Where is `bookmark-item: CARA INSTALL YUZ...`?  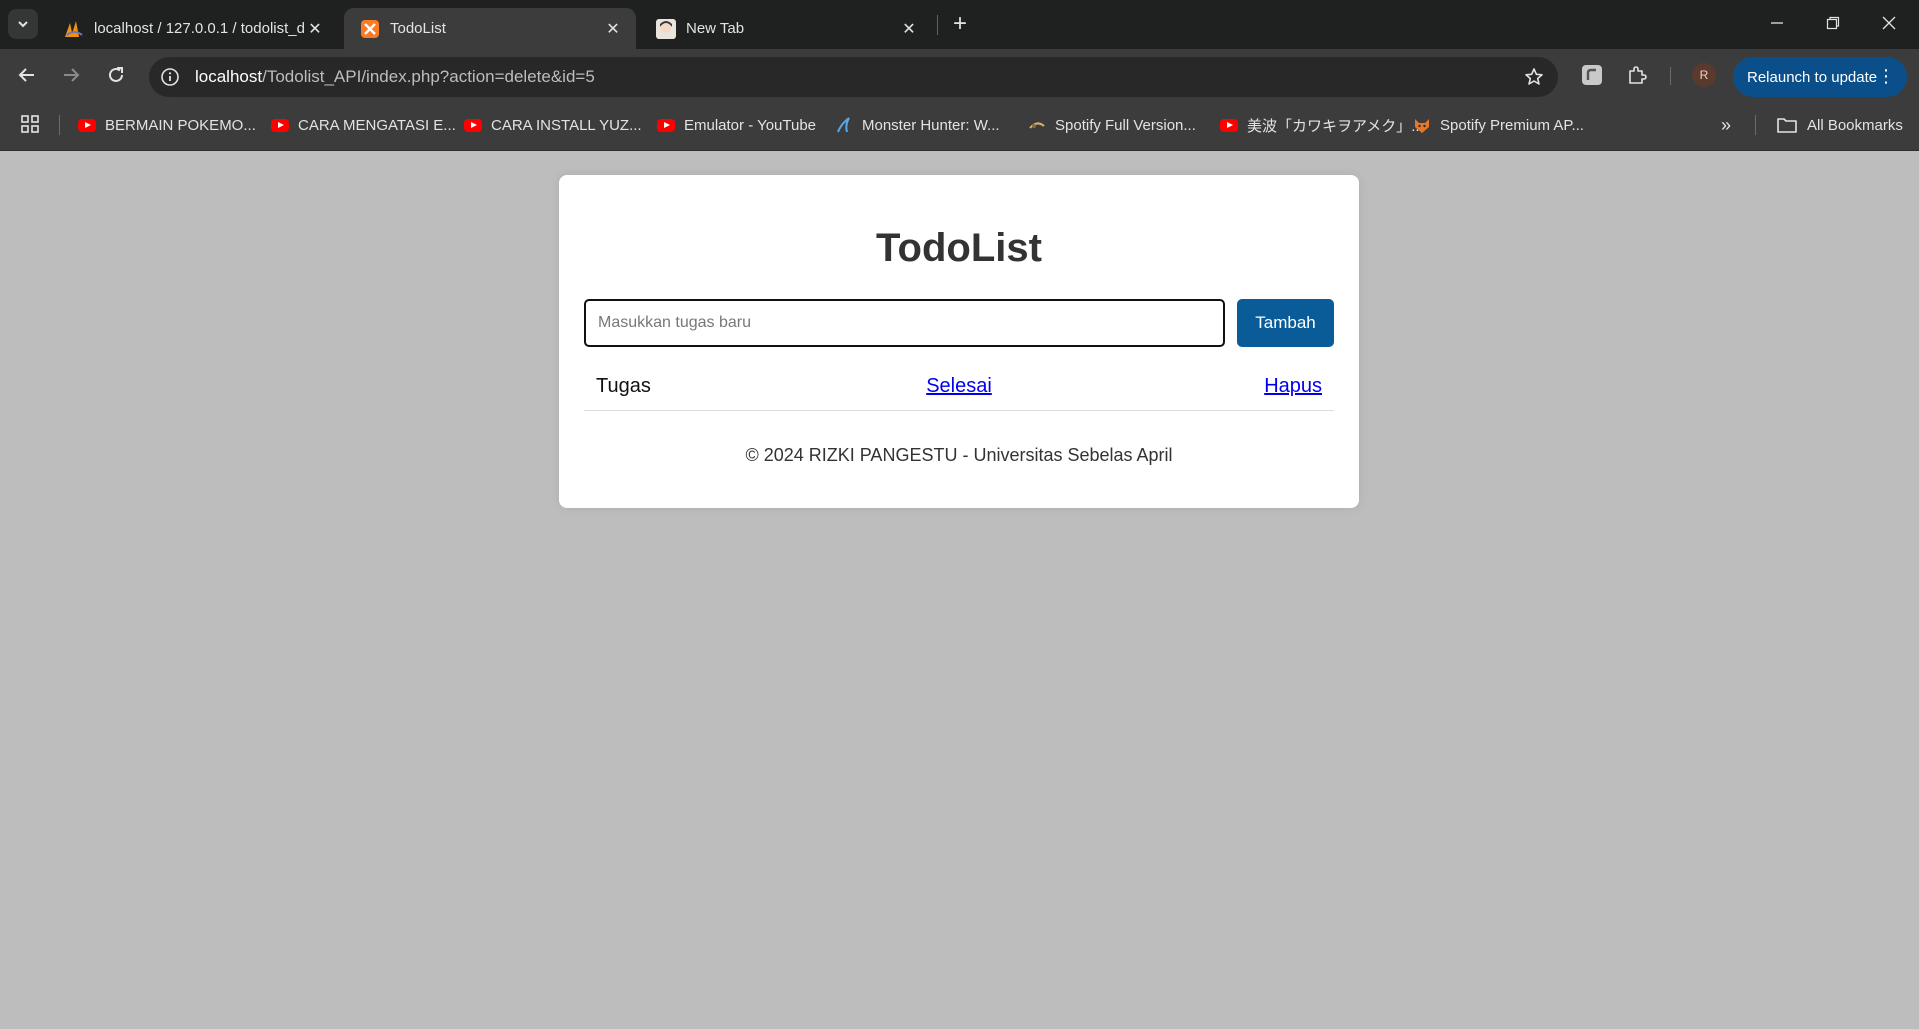 bookmark-item: CARA INSTALL YUZ... is located at coordinates (553, 125).